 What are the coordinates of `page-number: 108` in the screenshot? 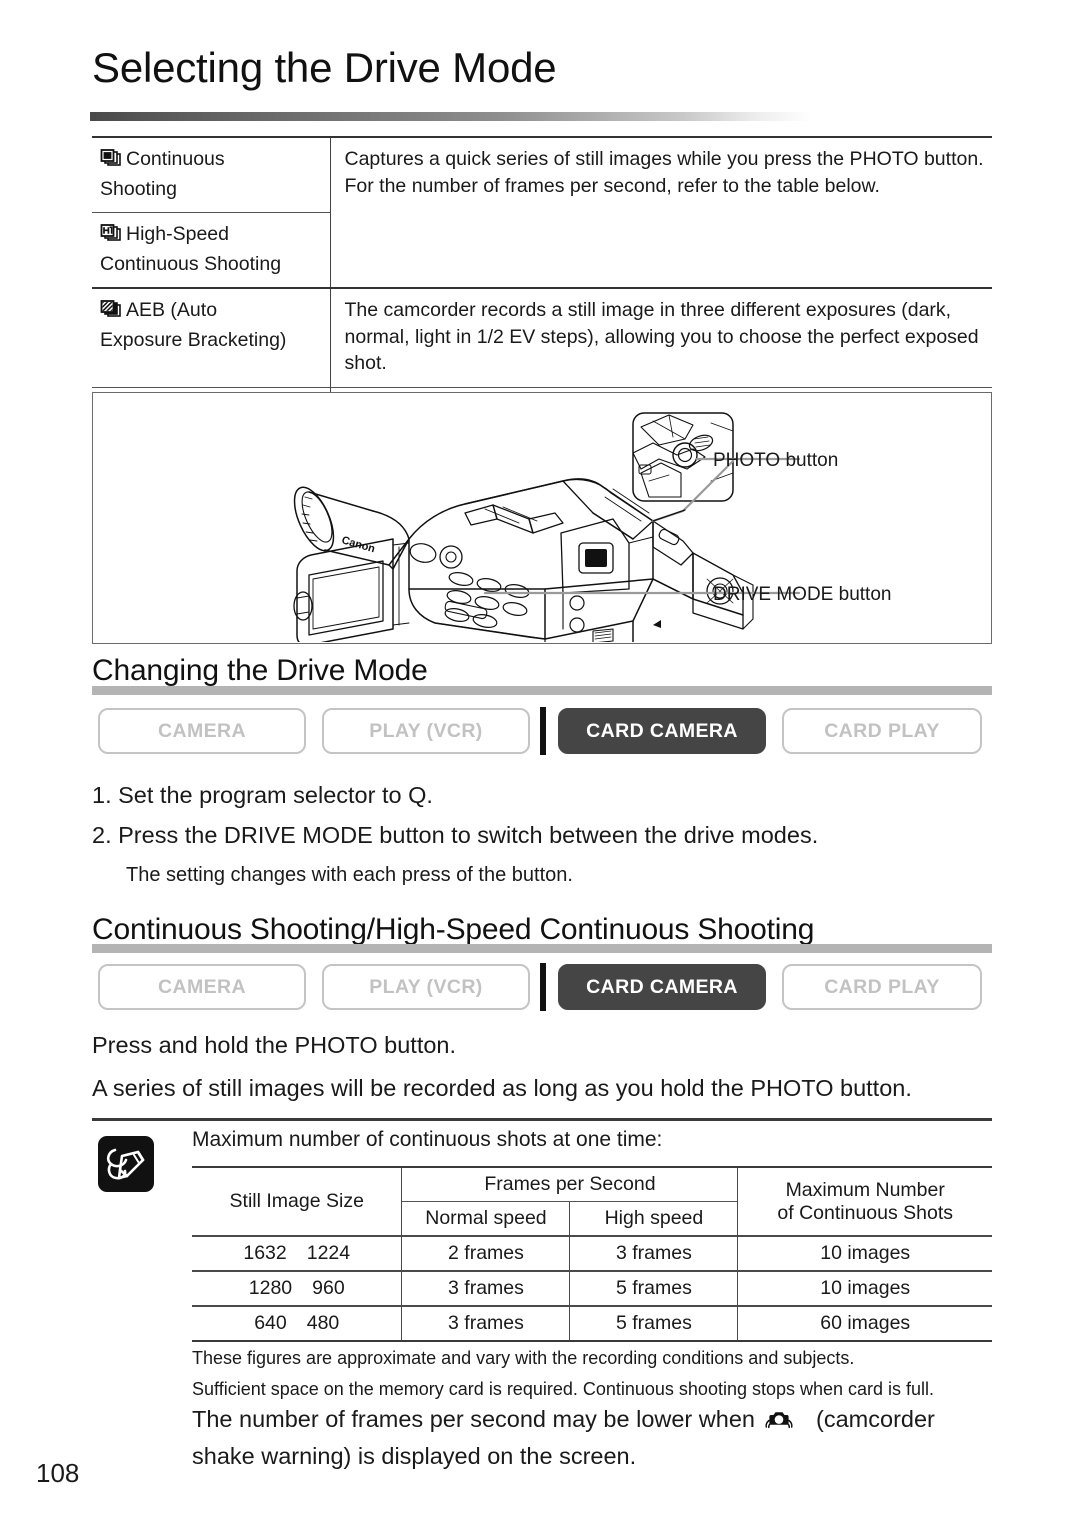 It's located at (58, 1473).